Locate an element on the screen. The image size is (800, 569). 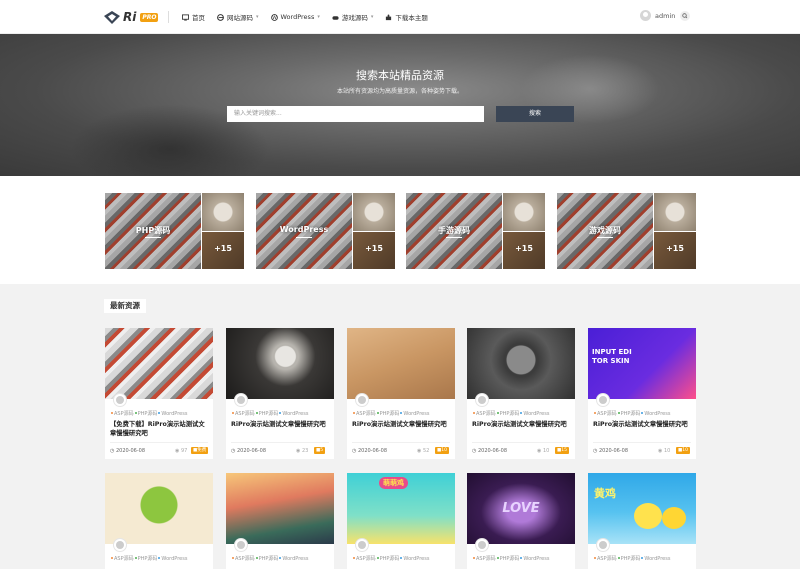
badge-text: 5 is located at coordinates (322, 450).